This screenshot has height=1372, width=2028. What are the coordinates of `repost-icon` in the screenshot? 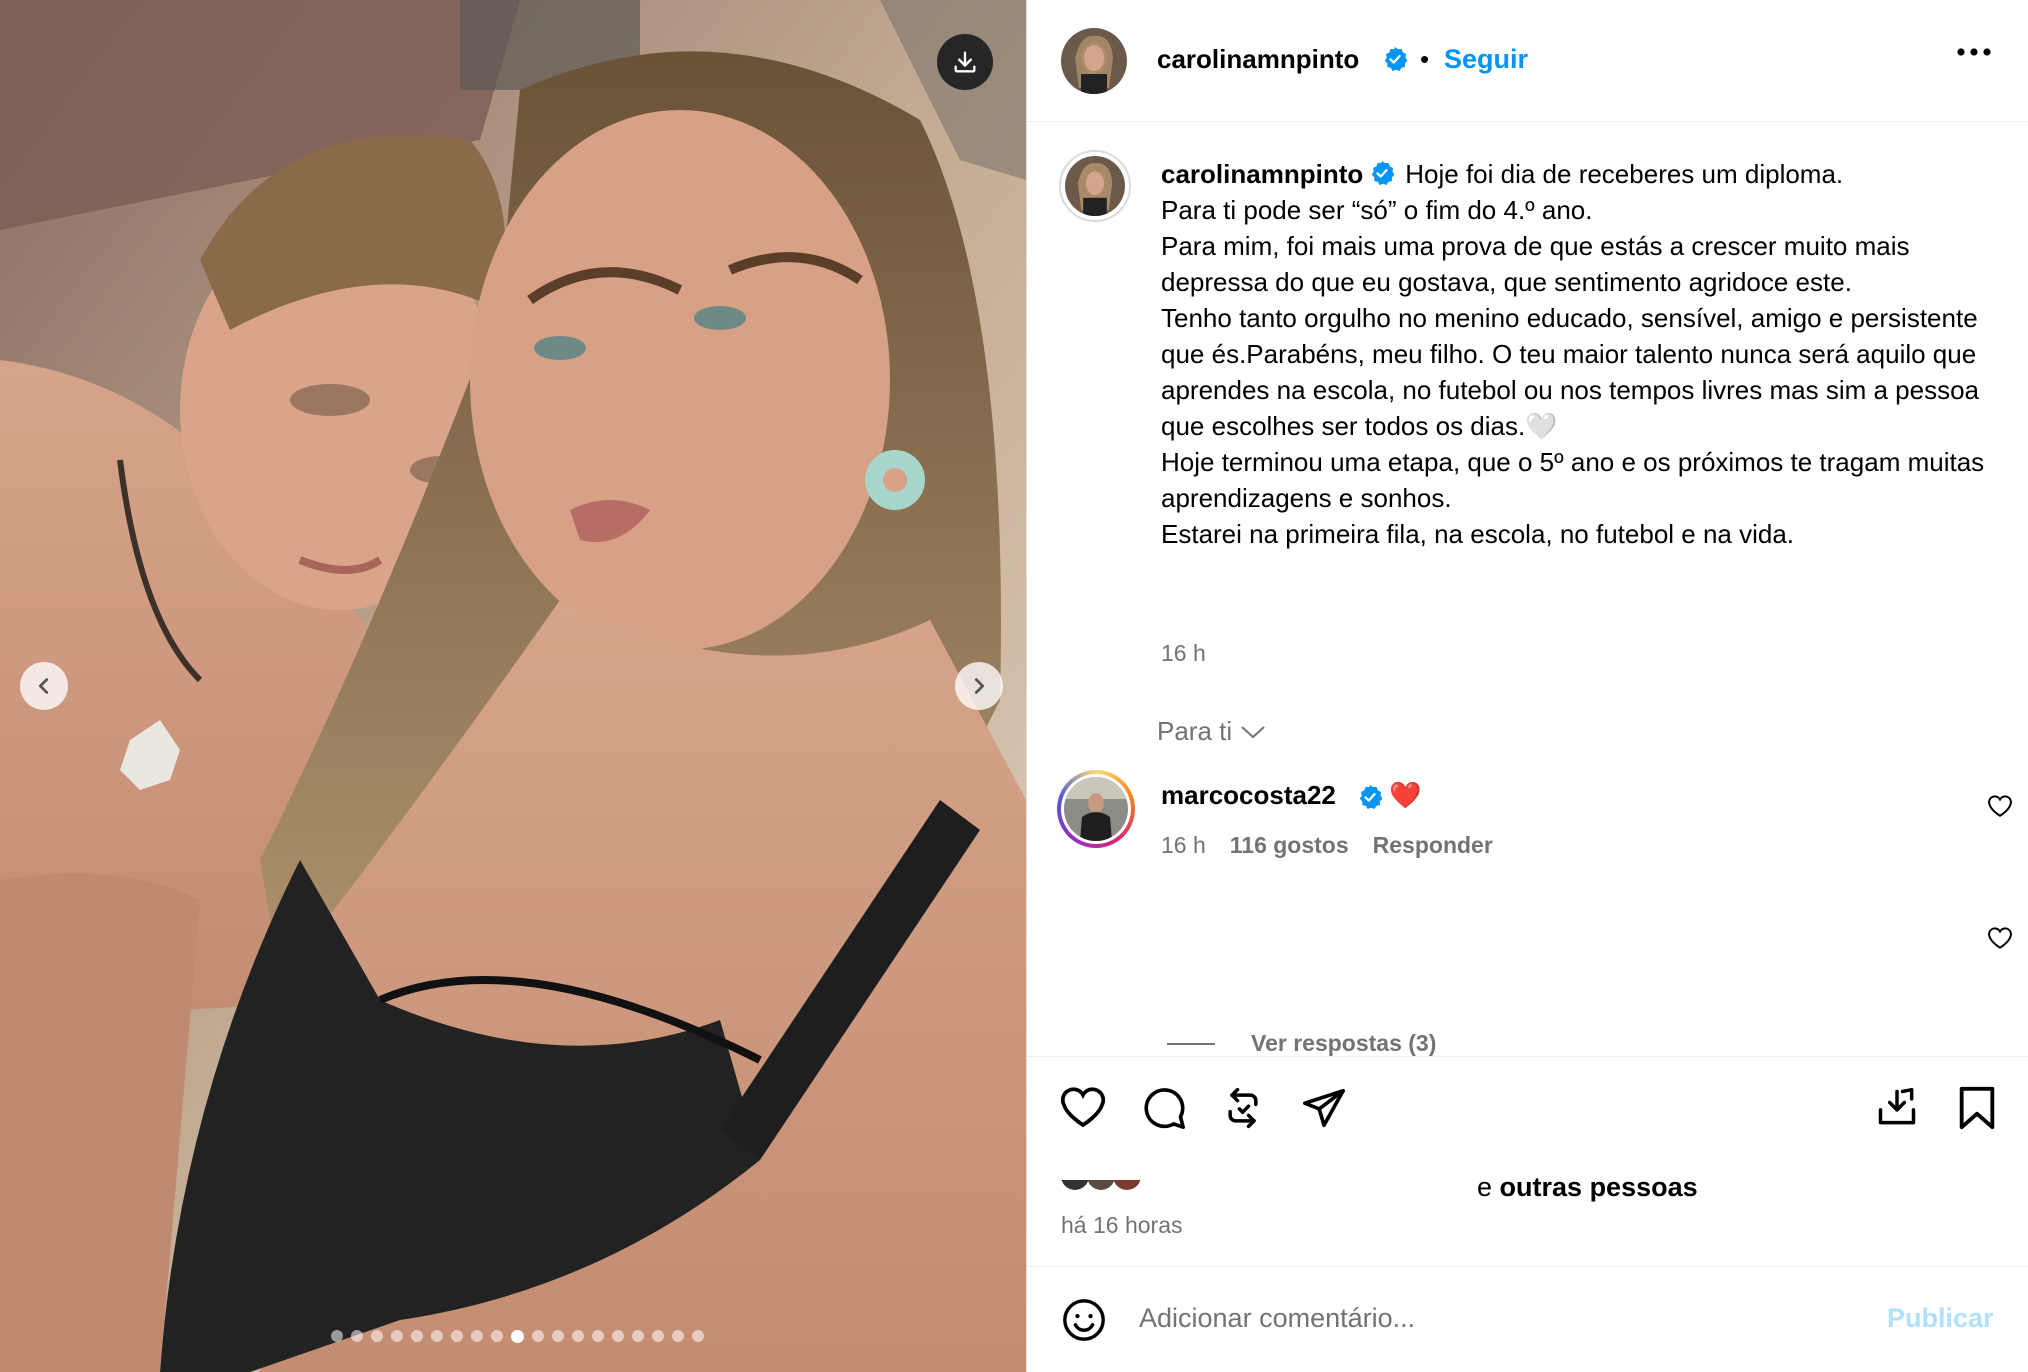 It's located at (1243, 1108).